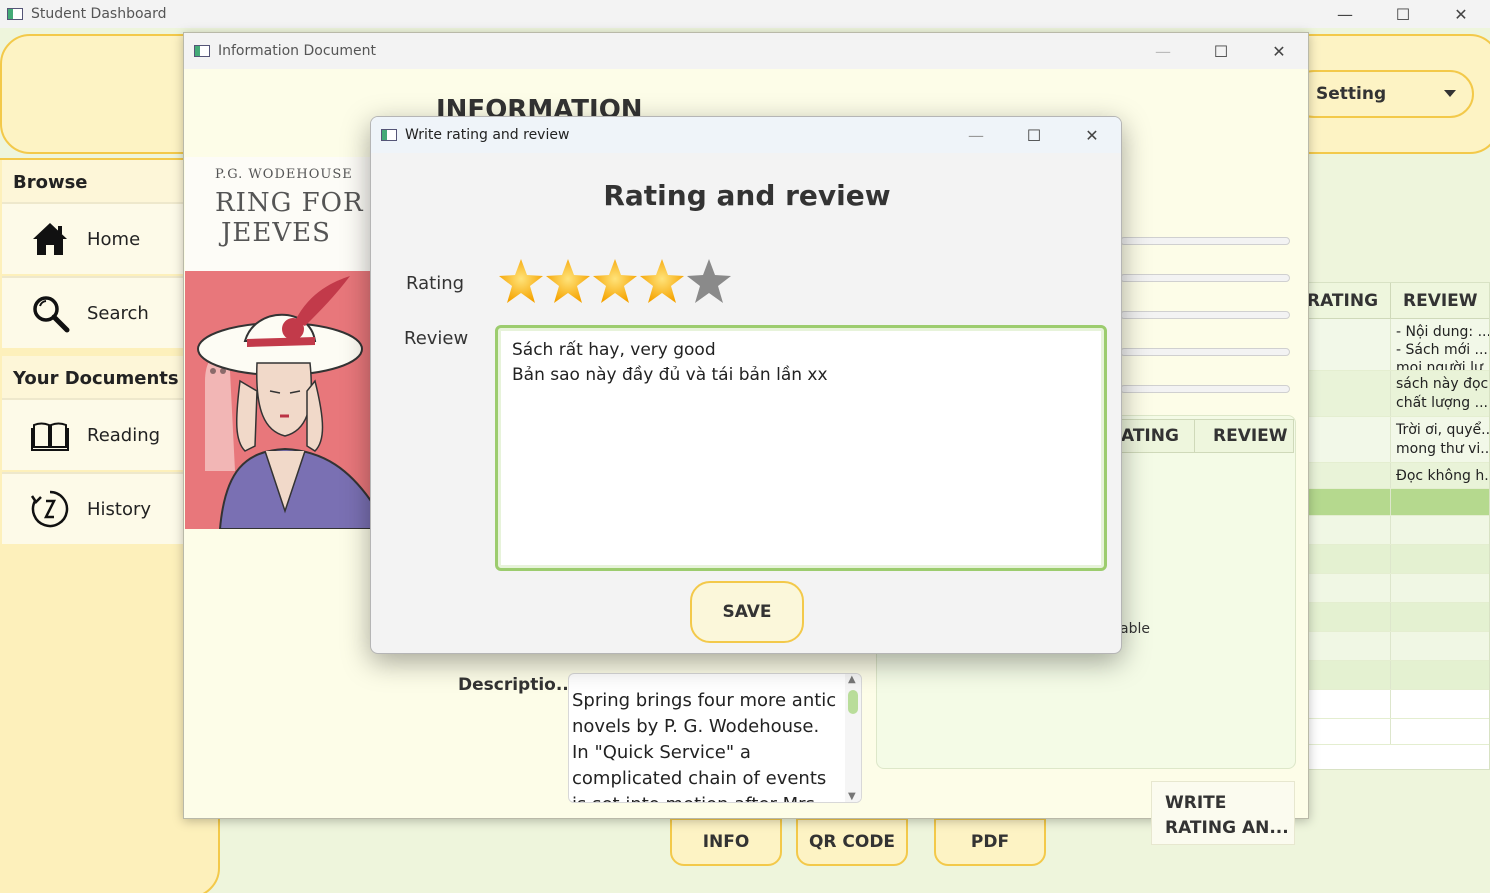  What do you see at coordinates (853, 738) in the screenshot?
I see `description-scrollbar: ▲ ▼` at bounding box center [853, 738].